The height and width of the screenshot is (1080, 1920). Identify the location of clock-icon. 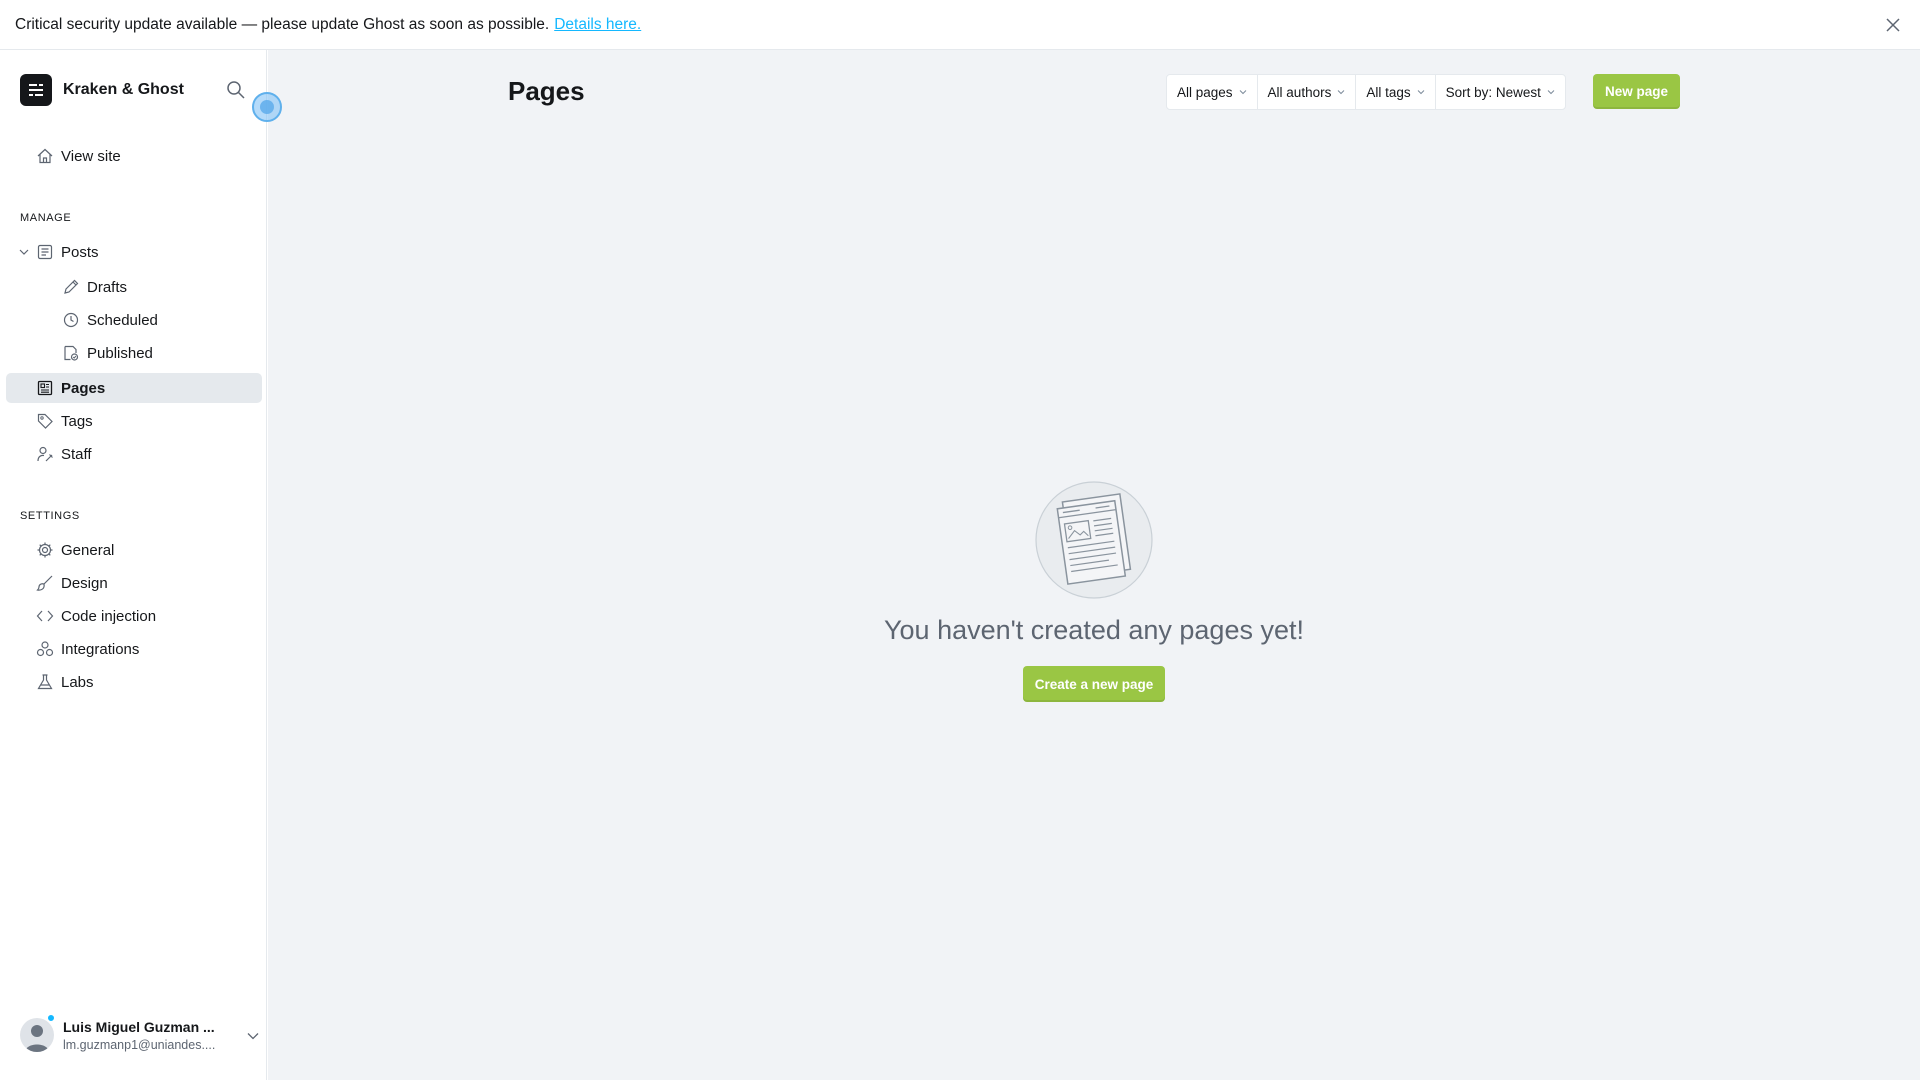
(71, 320).